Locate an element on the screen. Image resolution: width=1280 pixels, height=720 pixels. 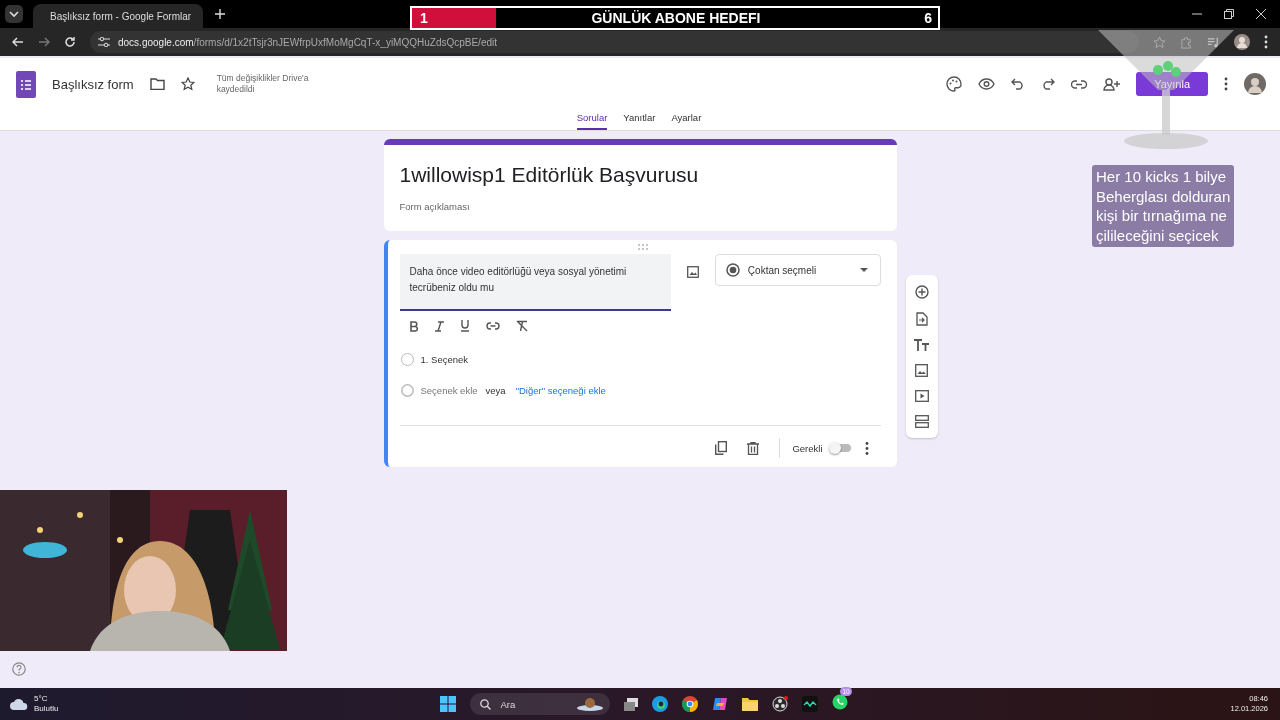
question-type-dropdown: Çoktan seçmeli is located at coordinates (797, 270).